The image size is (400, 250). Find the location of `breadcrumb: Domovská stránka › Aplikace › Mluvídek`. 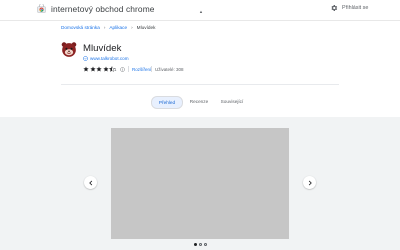

breadcrumb: Domovská stránka › Aplikace › Mluvídek is located at coordinates (108, 27).